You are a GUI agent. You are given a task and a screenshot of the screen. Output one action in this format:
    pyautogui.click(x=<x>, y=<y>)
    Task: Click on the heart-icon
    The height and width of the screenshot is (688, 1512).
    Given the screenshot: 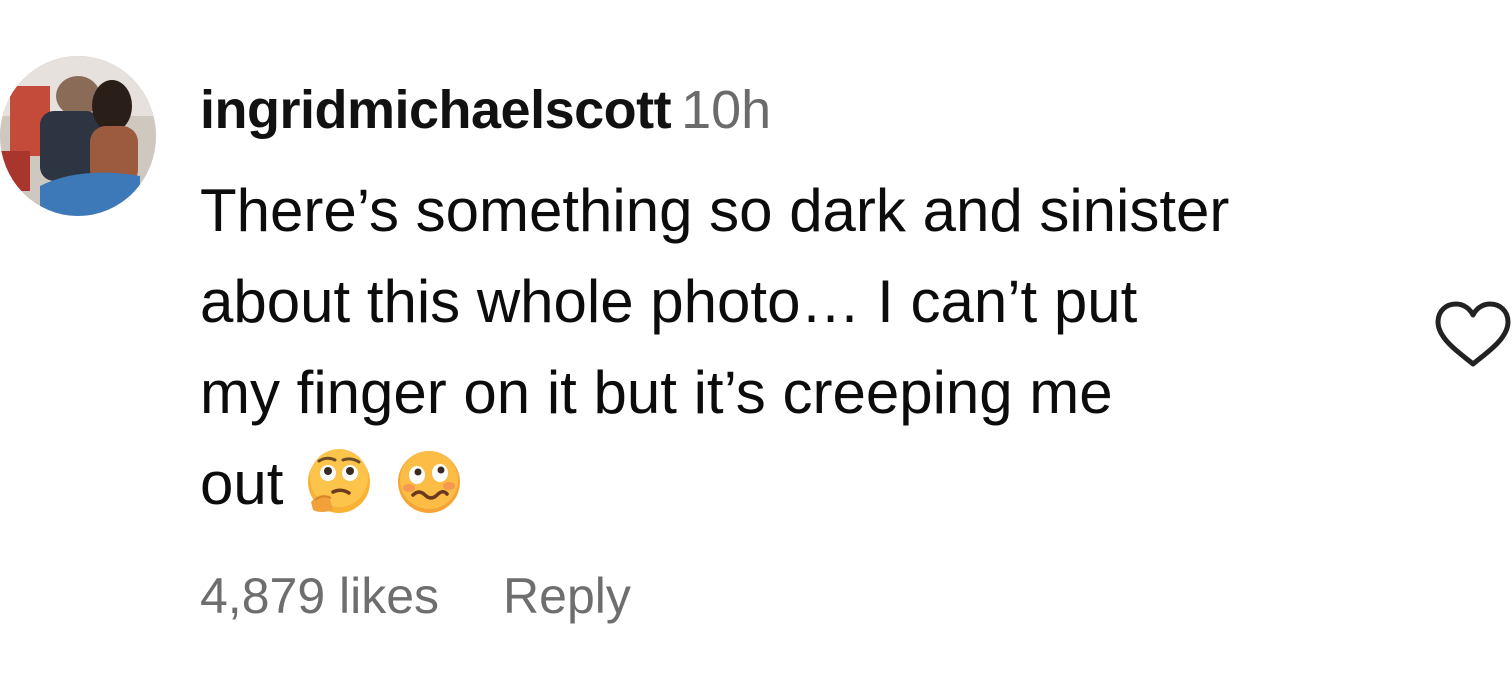 What is the action you would take?
    pyautogui.click(x=1473, y=335)
    